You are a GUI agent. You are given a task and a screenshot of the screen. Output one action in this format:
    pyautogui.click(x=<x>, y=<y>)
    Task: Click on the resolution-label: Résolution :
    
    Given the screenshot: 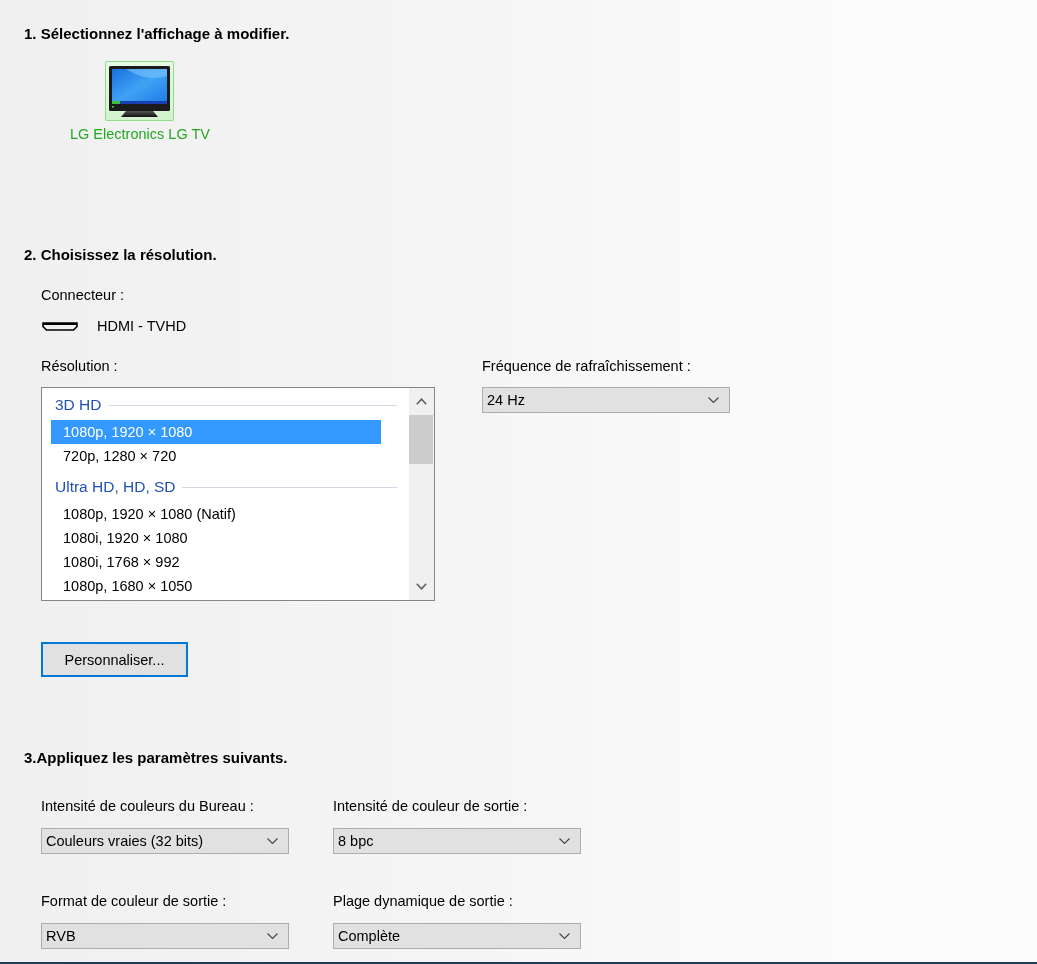 What is the action you would take?
    pyautogui.click(x=80, y=366)
    